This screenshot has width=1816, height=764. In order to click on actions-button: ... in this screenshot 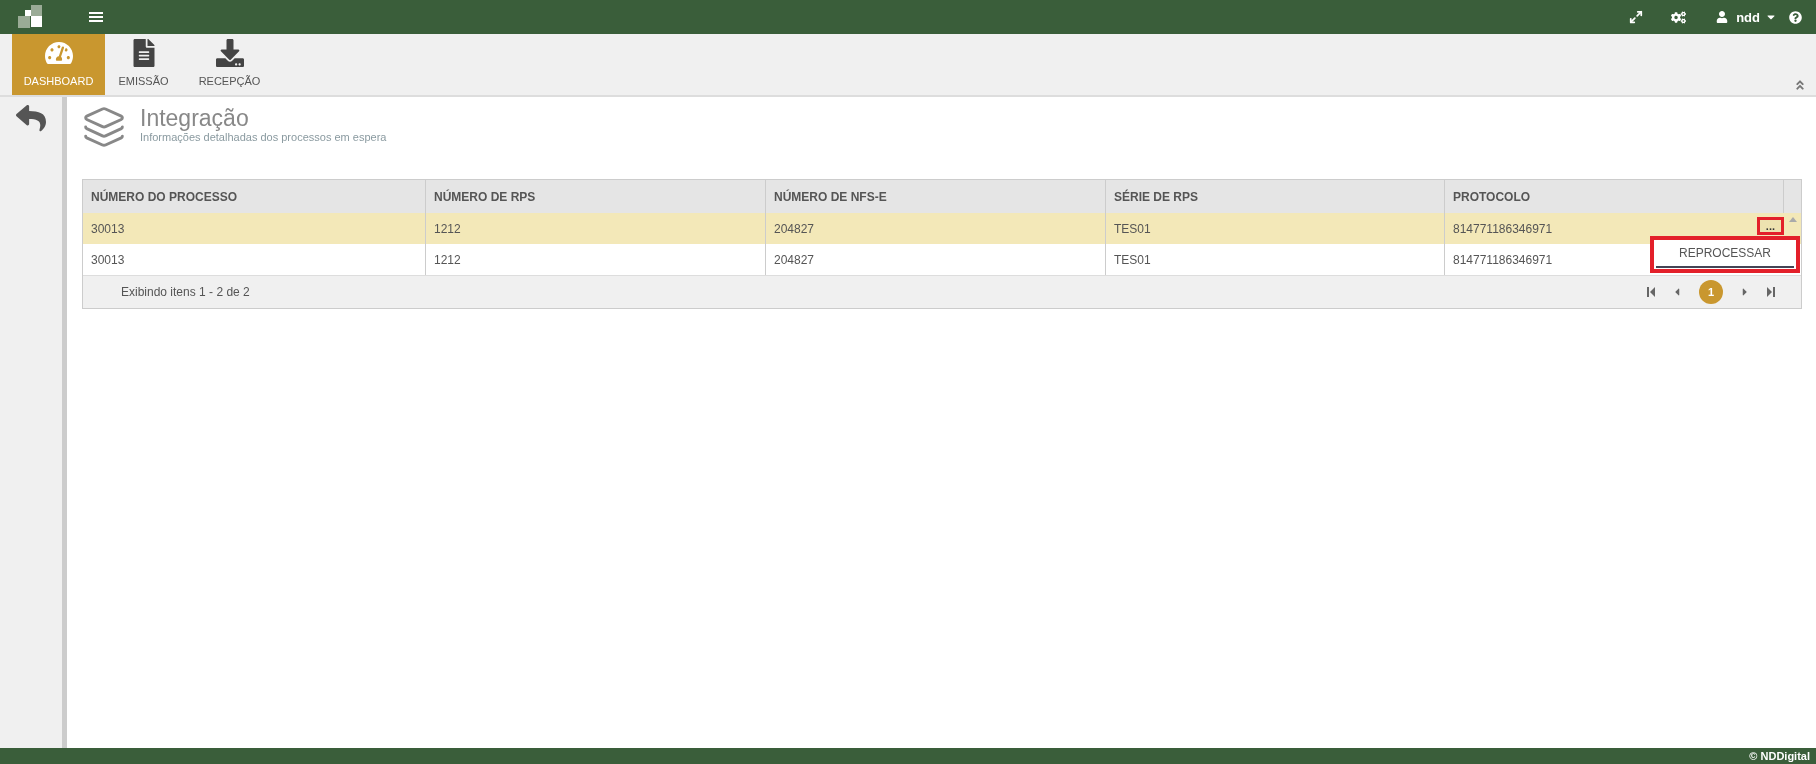, I will do `click(1770, 225)`.